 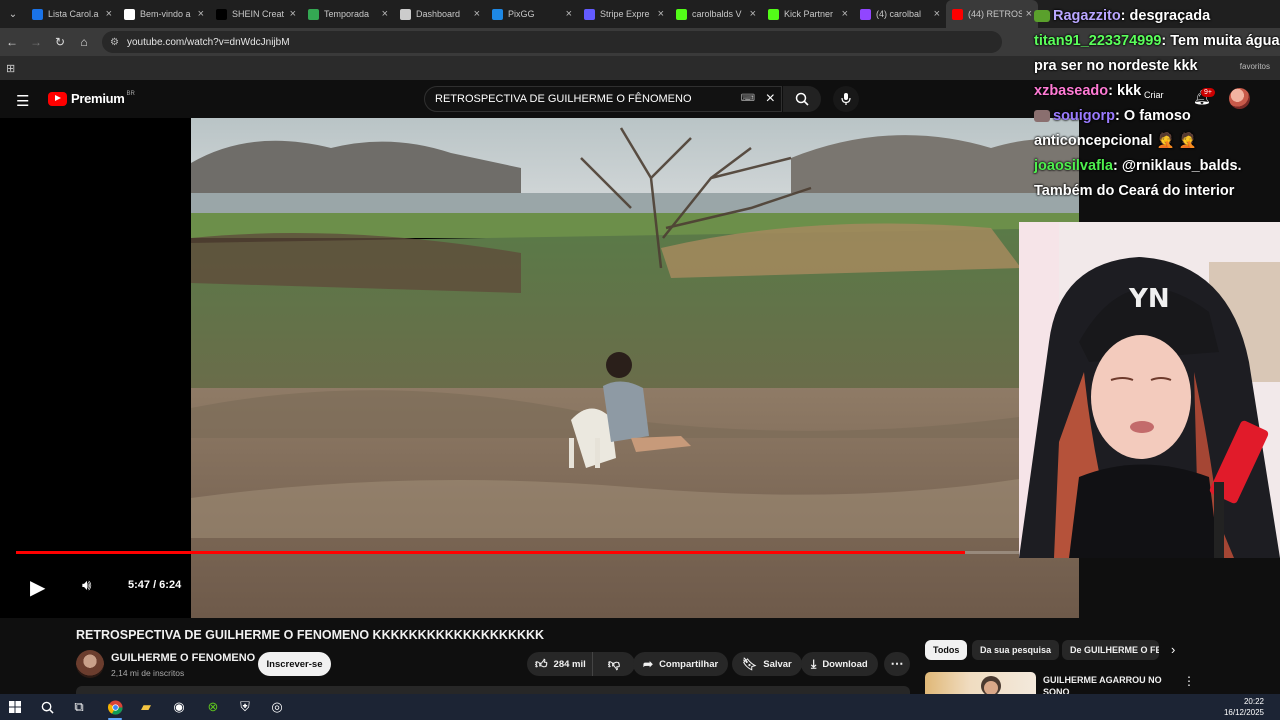 I want to click on browser-tab: Kick Partner ×, so click(x=808, y=14).